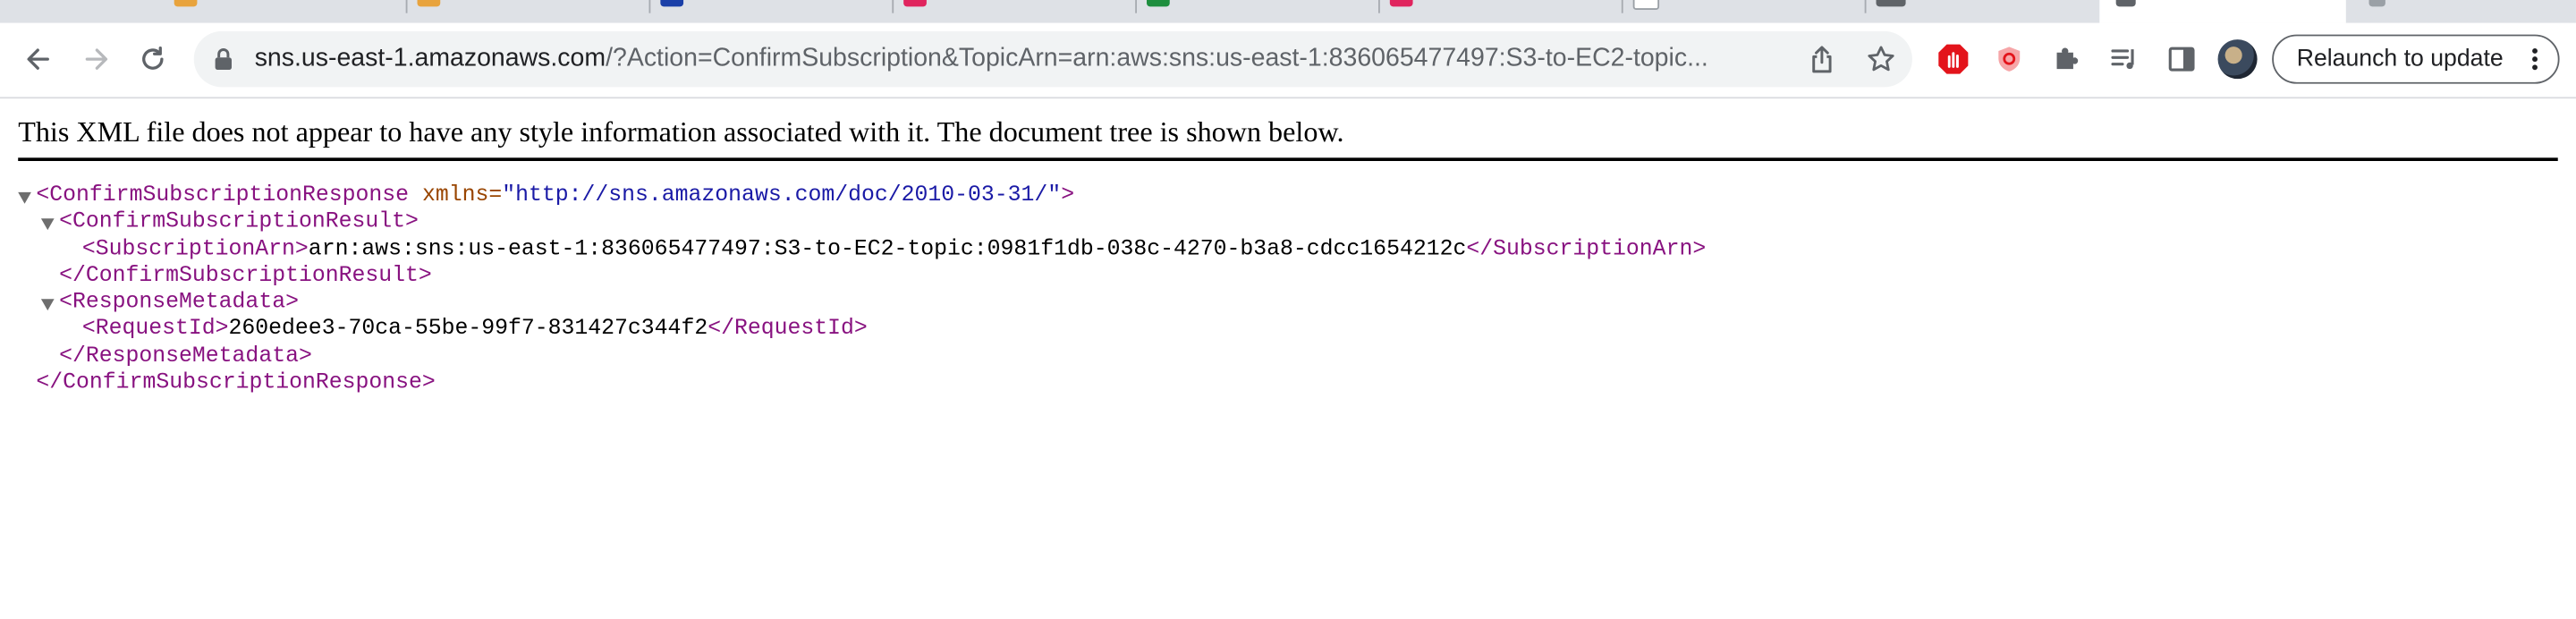 This screenshot has height=619, width=2576. I want to click on divider, so click(1288, 159).